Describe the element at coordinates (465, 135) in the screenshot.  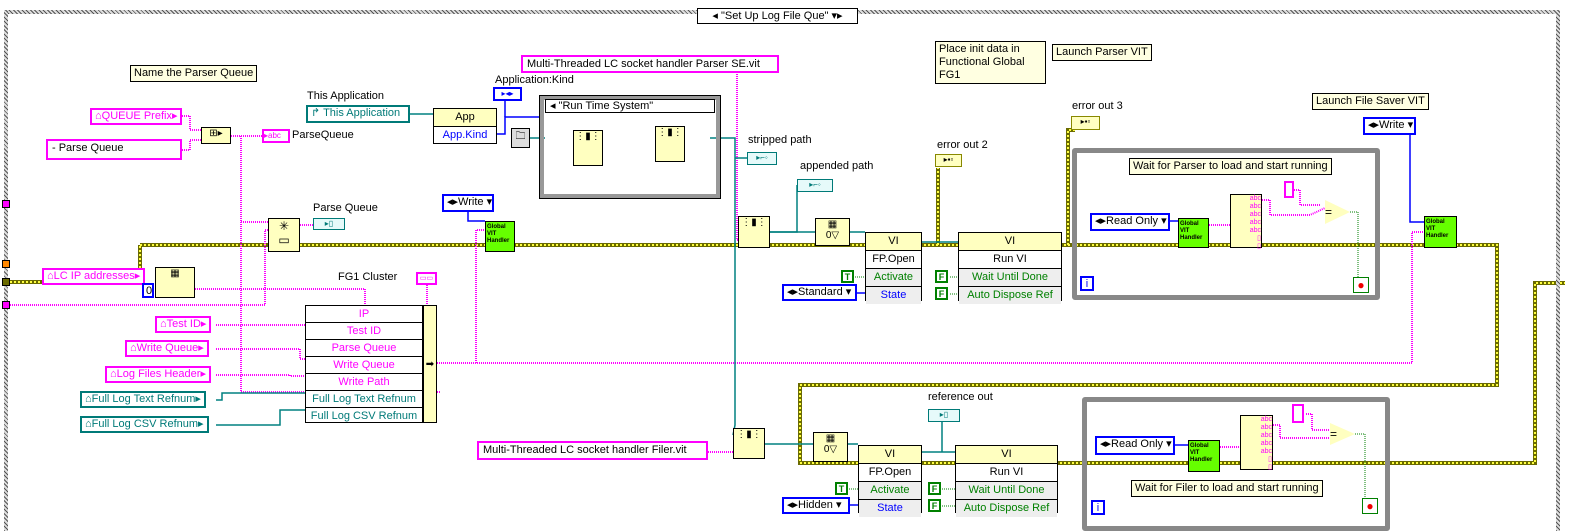
I see `property-app-kind: App.Kind` at that location.